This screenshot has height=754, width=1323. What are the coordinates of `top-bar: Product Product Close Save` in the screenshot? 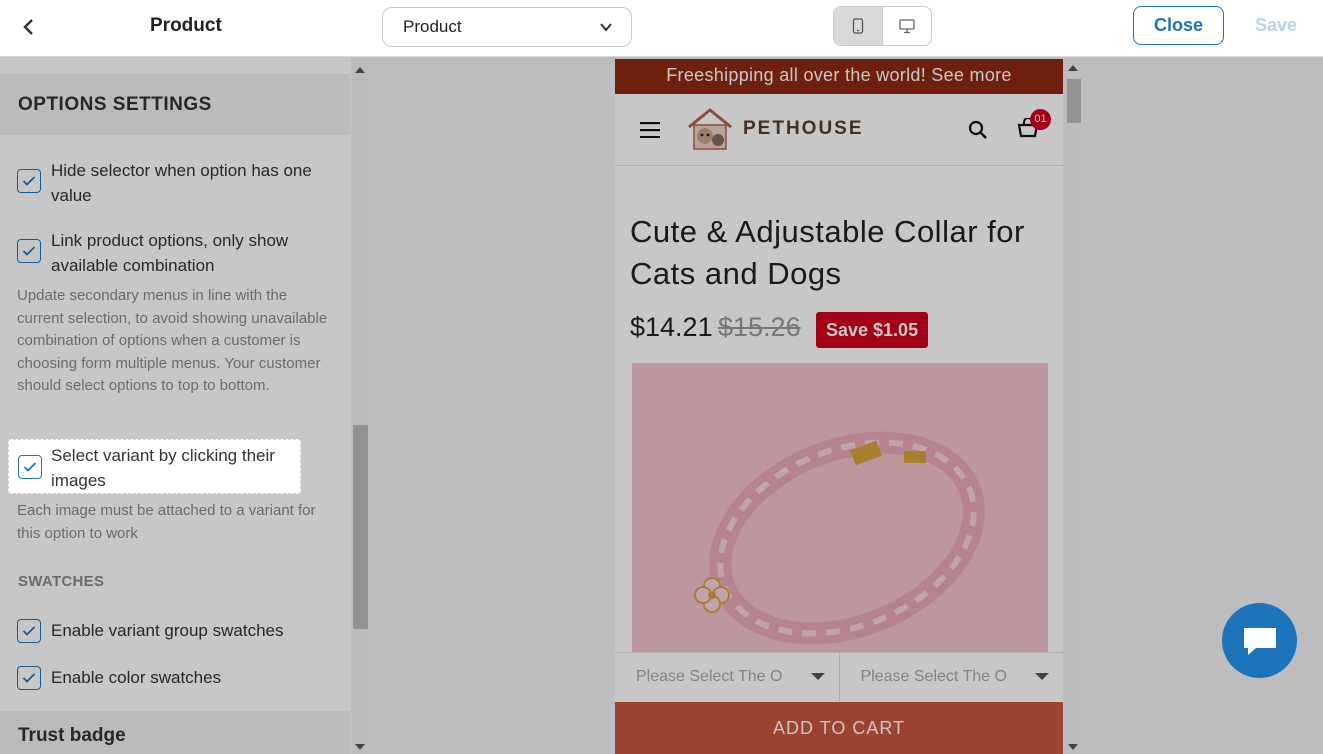 It's located at (661, 28).